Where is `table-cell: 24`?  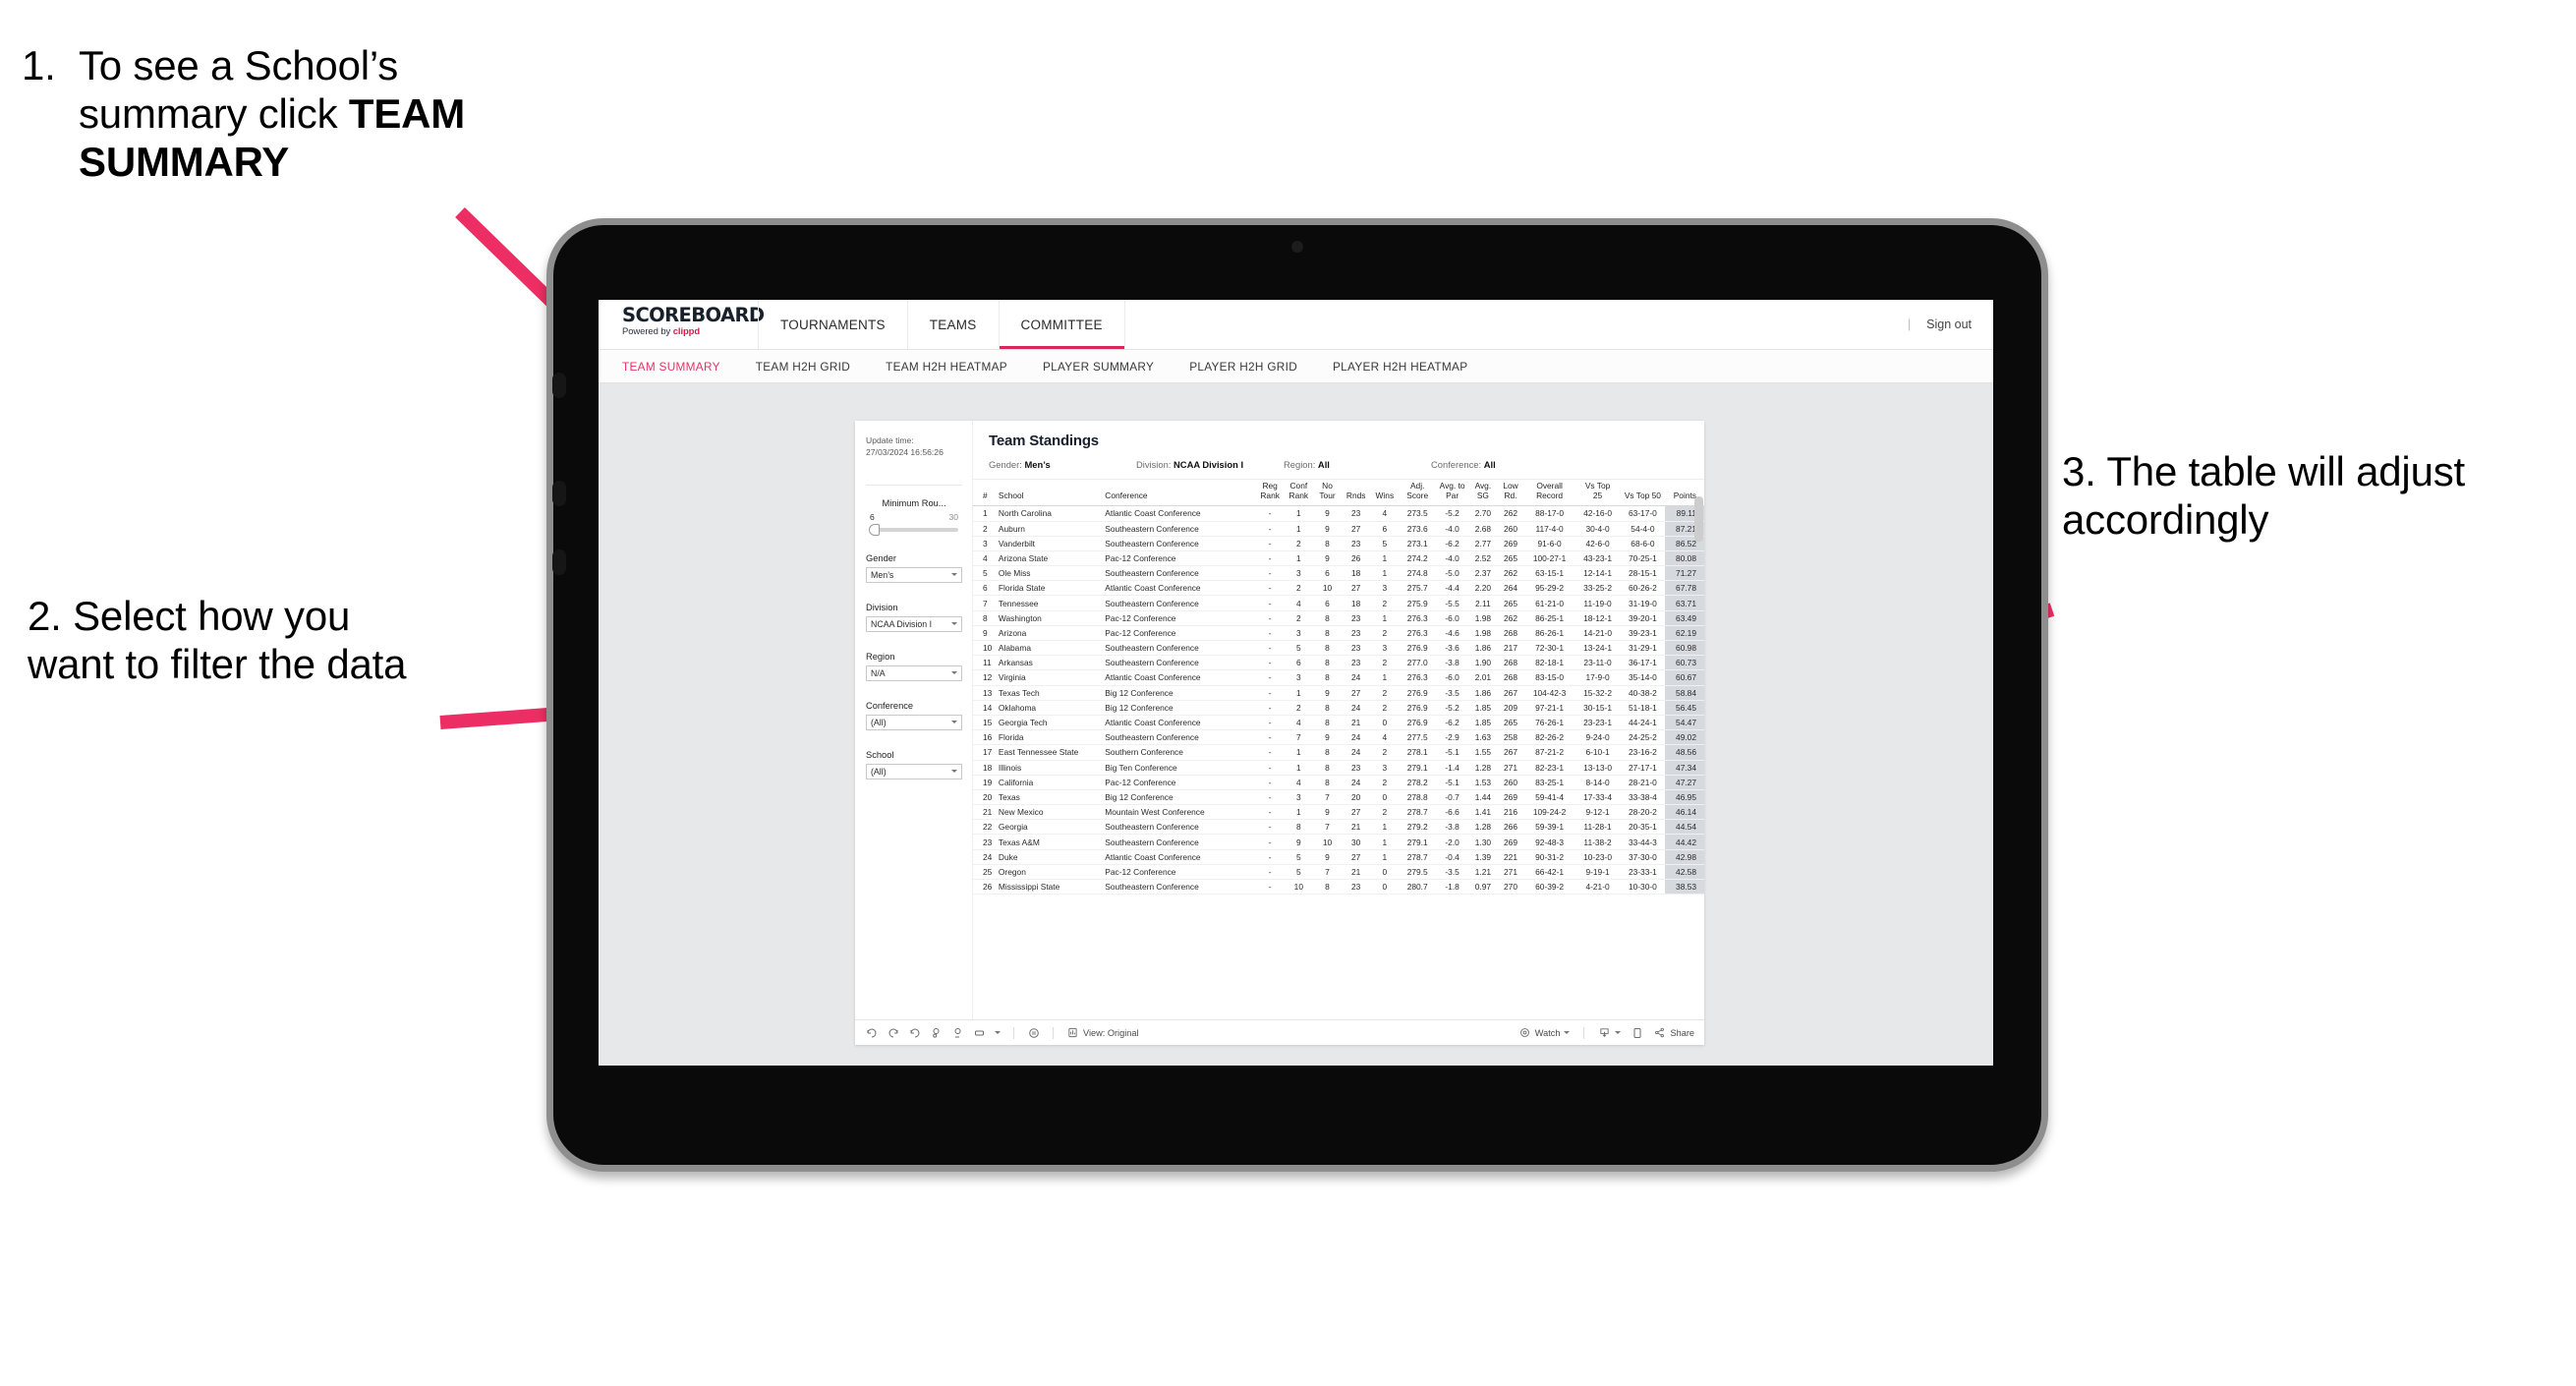 table-cell: 24 is located at coordinates (1357, 737).